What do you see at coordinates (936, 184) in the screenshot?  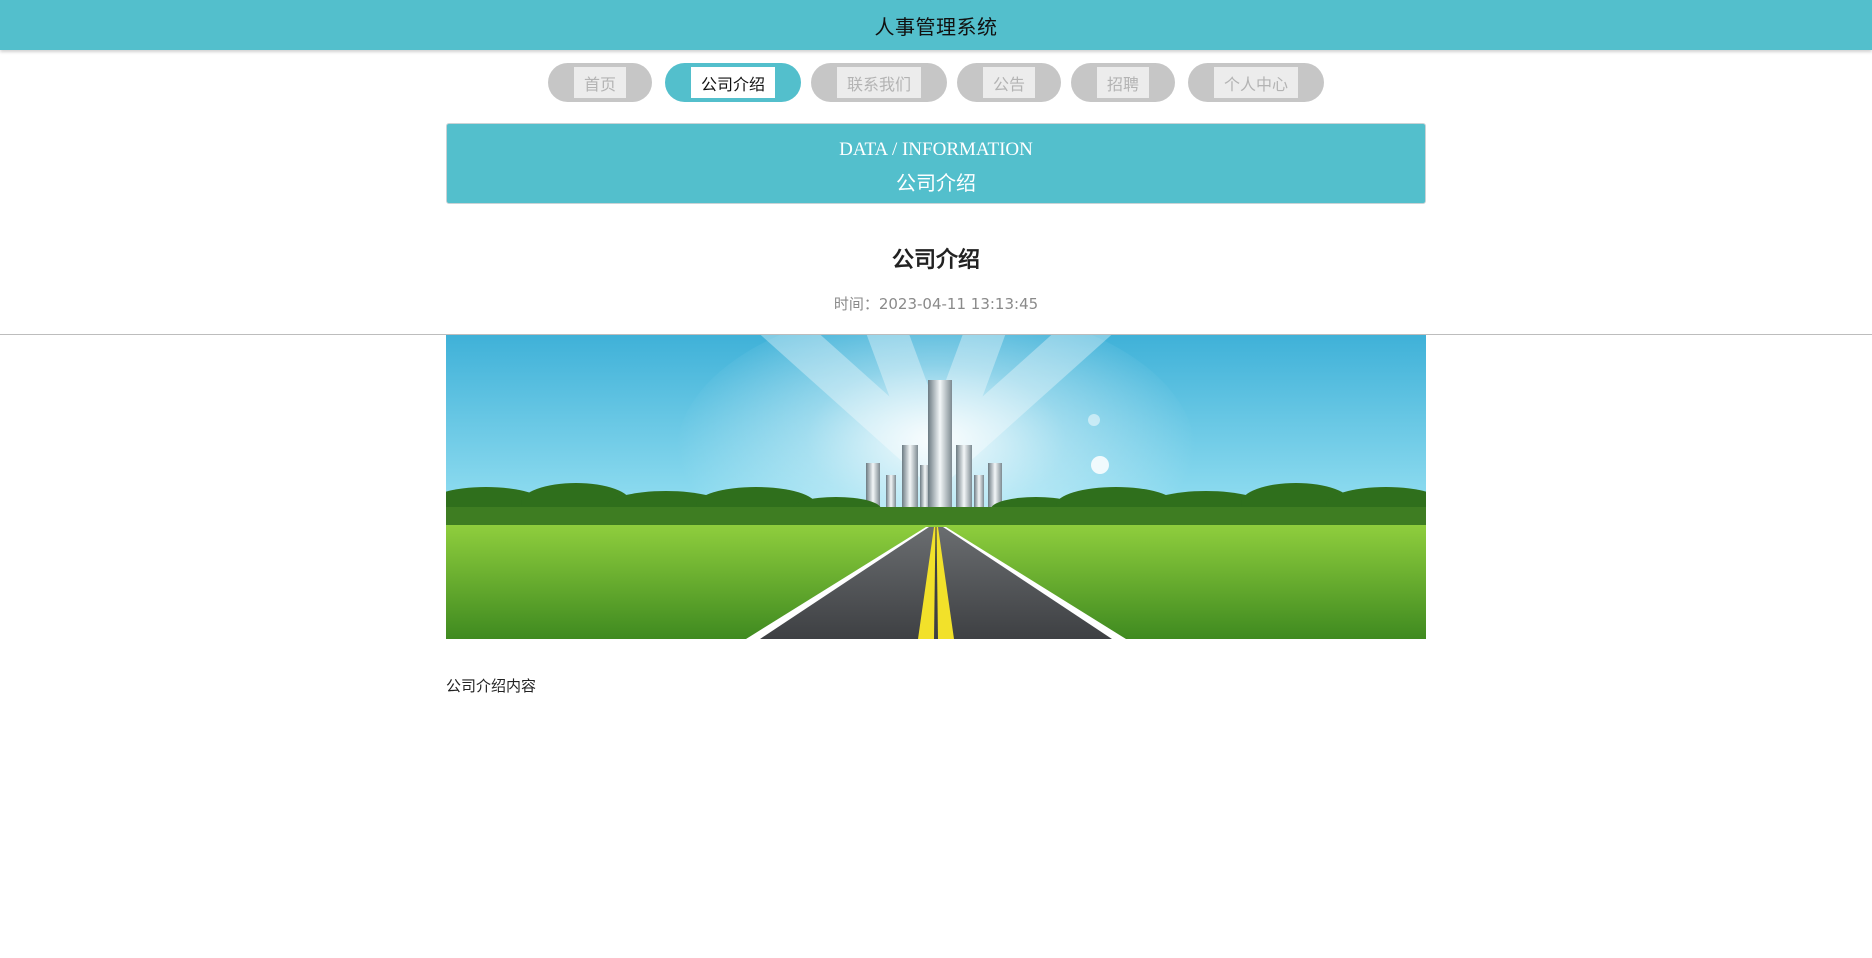 I see `banner-chinese-title: 公司介绍` at bounding box center [936, 184].